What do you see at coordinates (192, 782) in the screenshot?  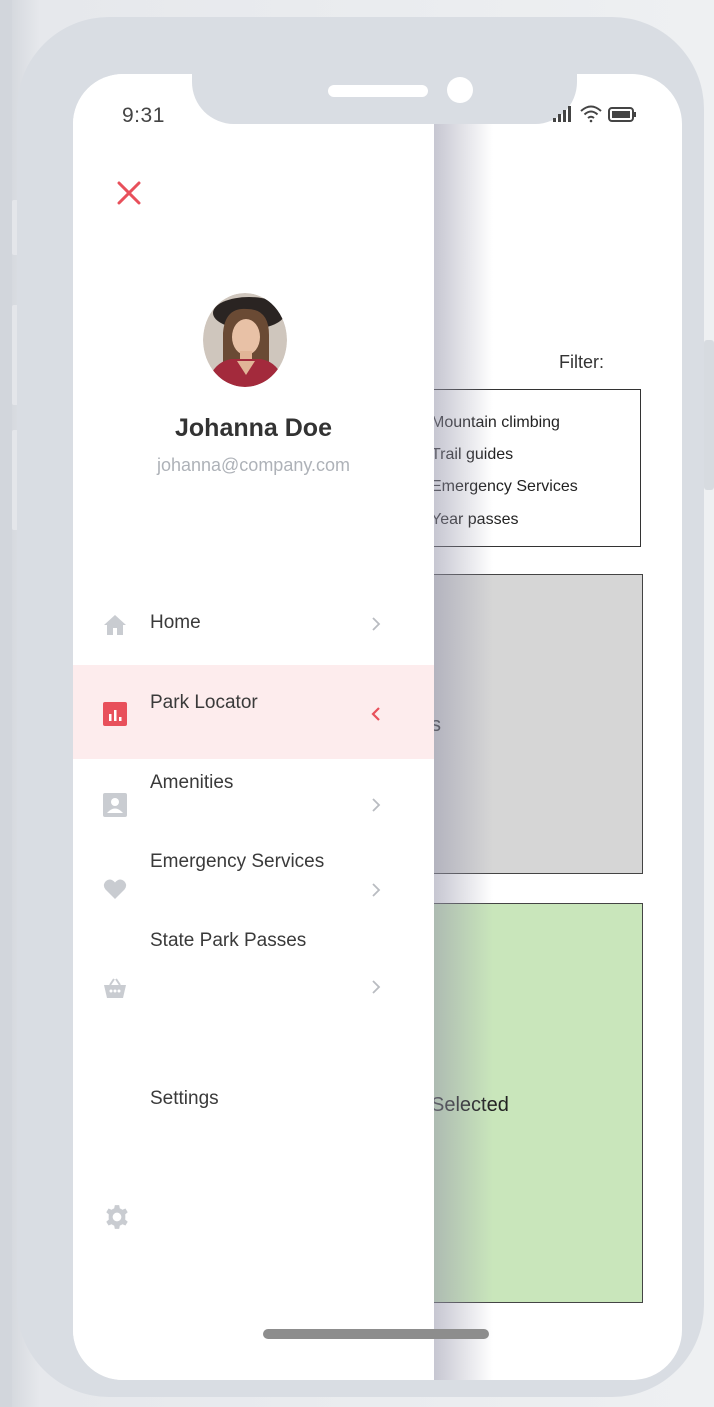 I see `menu-item-label: Amenities` at bounding box center [192, 782].